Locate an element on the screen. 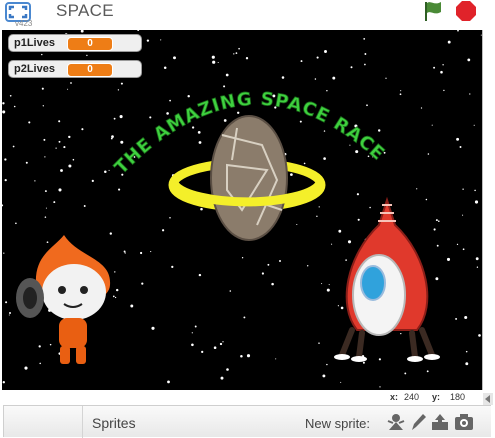 The width and height of the screenshot is (495, 438). variable-monitor-p1lives: p1Lives 0 is located at coordinates (75, 43).